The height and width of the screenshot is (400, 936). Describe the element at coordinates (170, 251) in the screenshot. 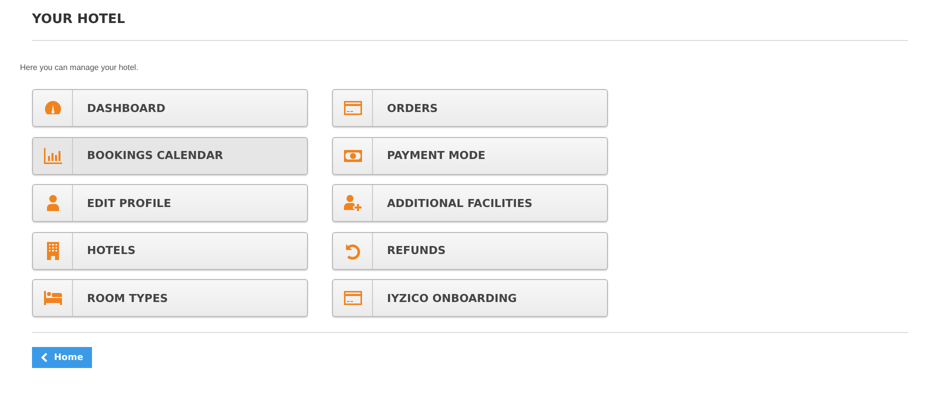

I see `menu-tile: HOTELS` at that location.